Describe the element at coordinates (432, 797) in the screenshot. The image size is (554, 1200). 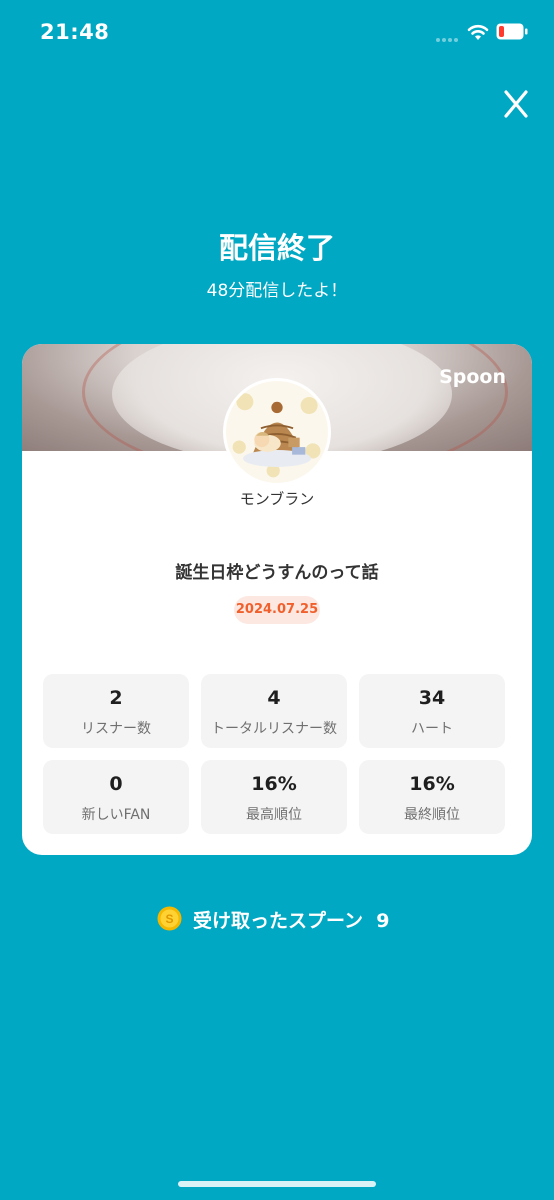
I see `stat-final-rank: 16% 最終順位` at that location.